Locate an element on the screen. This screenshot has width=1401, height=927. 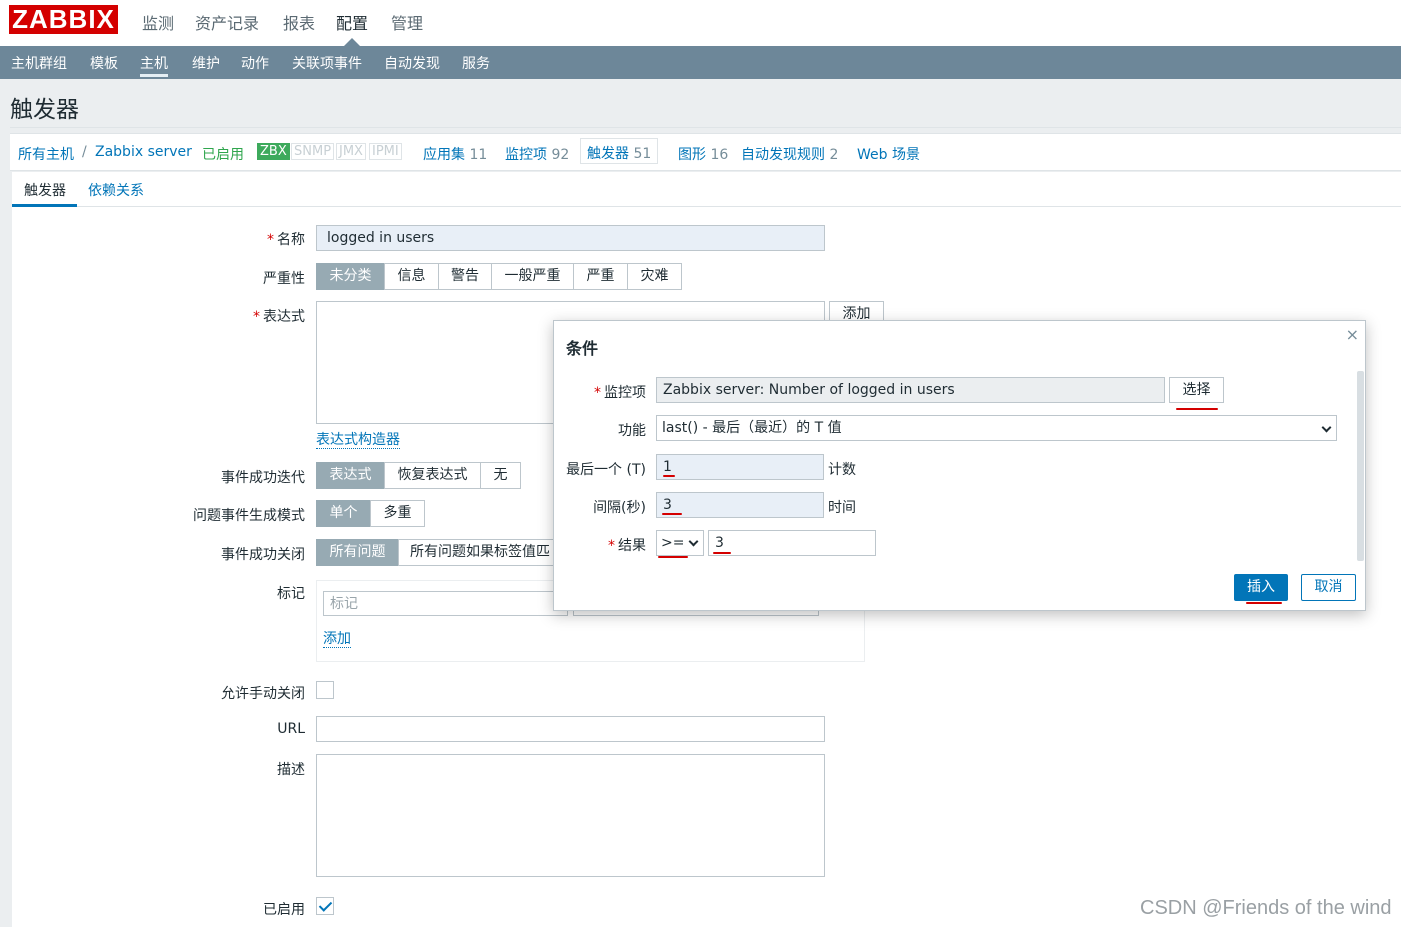
zabbix-logo: ZABBIX is located at coordinates (63, 19).